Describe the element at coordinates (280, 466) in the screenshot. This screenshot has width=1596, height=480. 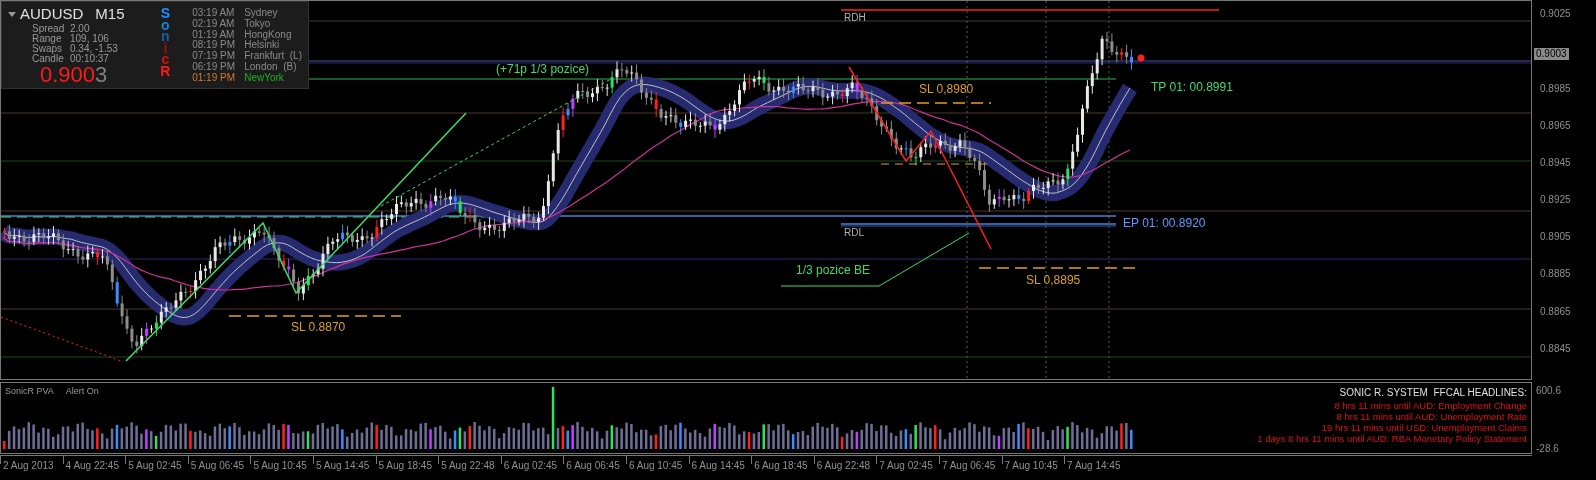
I see `time-axis-label: 5 Aug 10:45` at that location.